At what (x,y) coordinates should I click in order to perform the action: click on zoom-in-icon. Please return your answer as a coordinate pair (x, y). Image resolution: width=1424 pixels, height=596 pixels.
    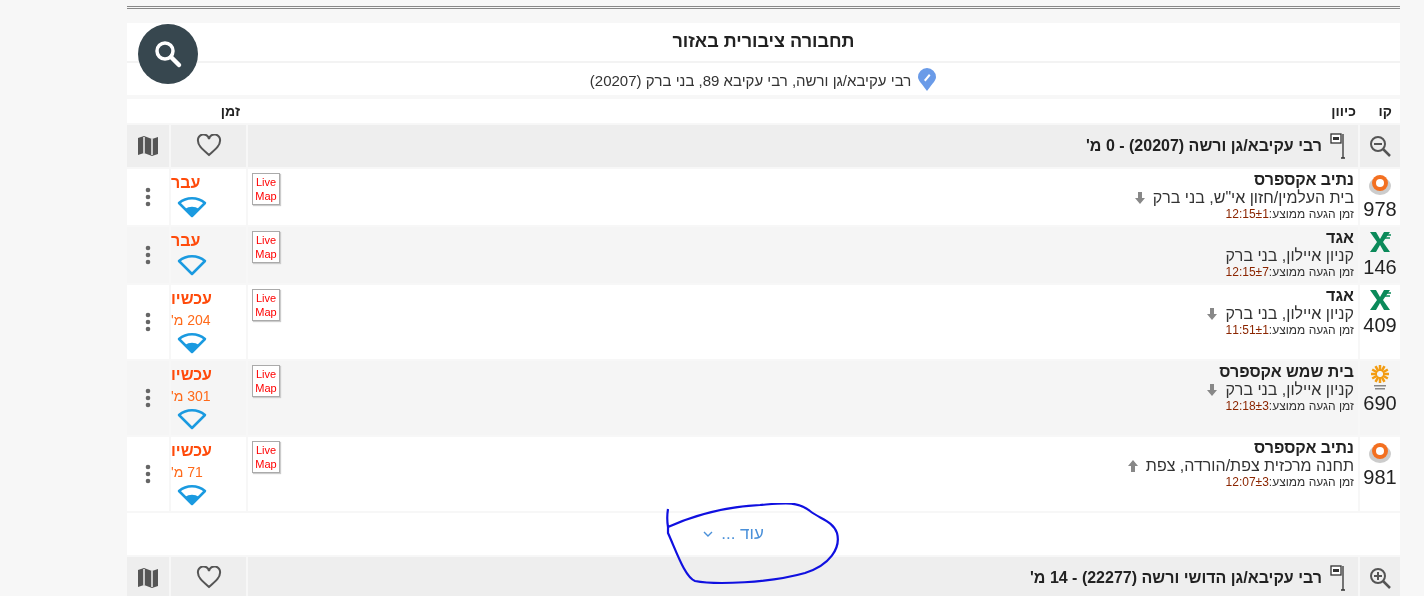
    Looking at the image, I should click on (1380, 578).